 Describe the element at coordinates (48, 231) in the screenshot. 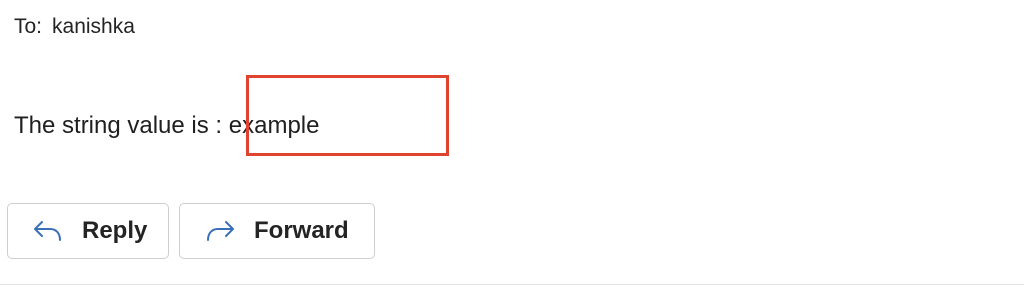

I see `reply-arrow-icon` at that location.